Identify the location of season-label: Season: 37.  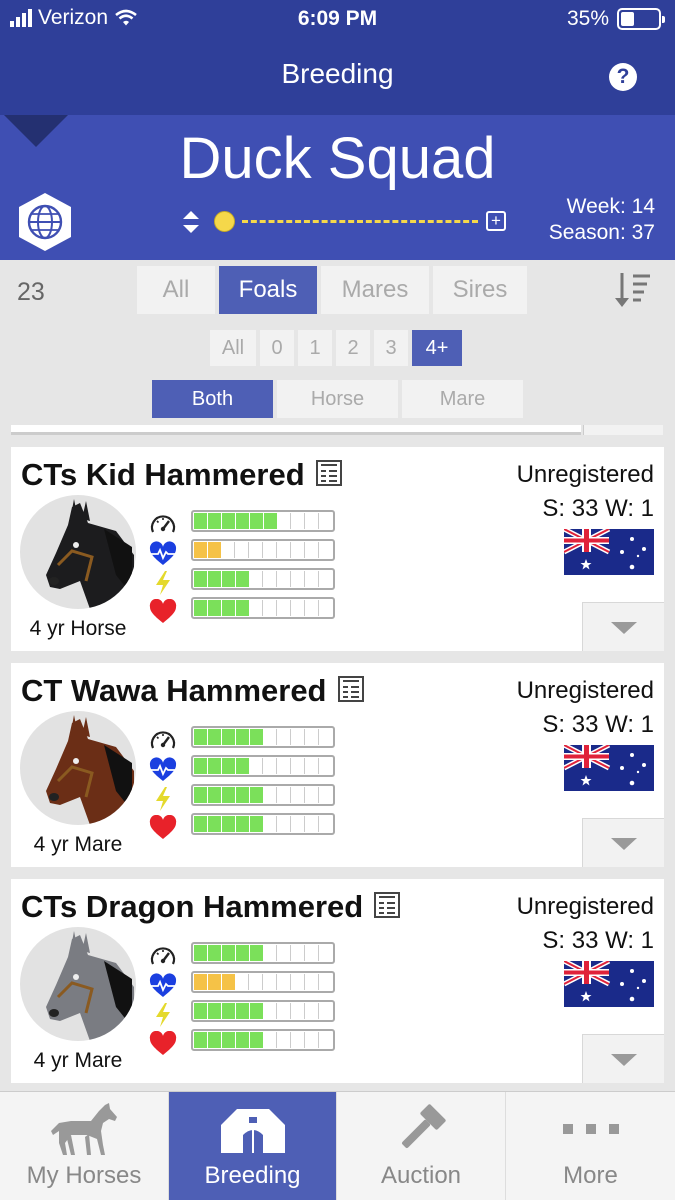
(601, 232).